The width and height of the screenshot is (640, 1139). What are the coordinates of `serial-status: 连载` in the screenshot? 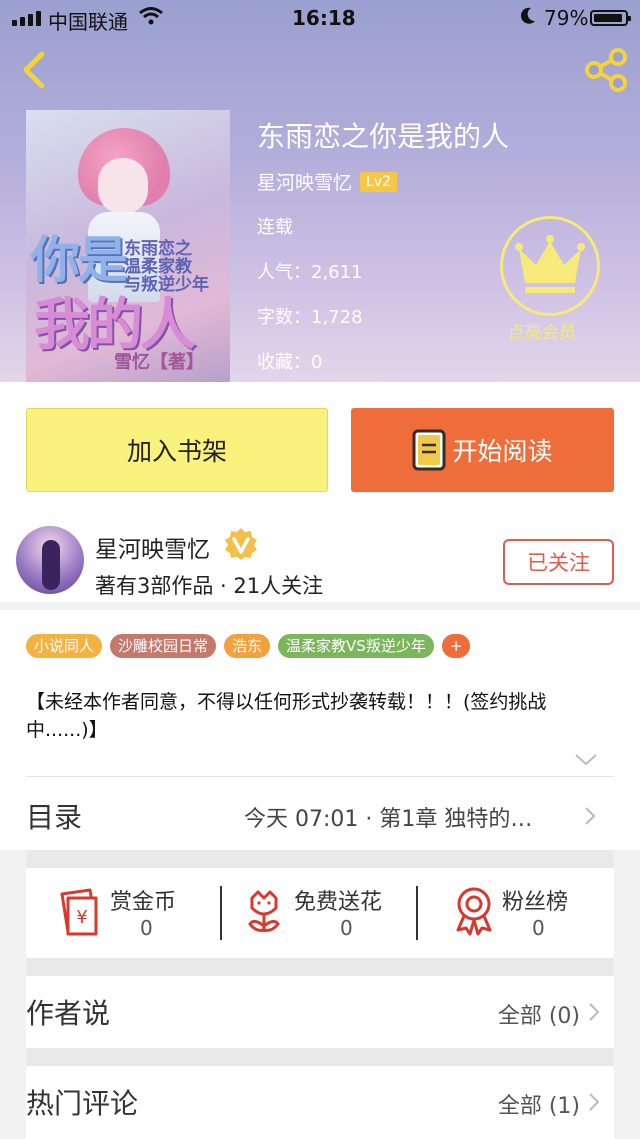 It's located at (275, 227).